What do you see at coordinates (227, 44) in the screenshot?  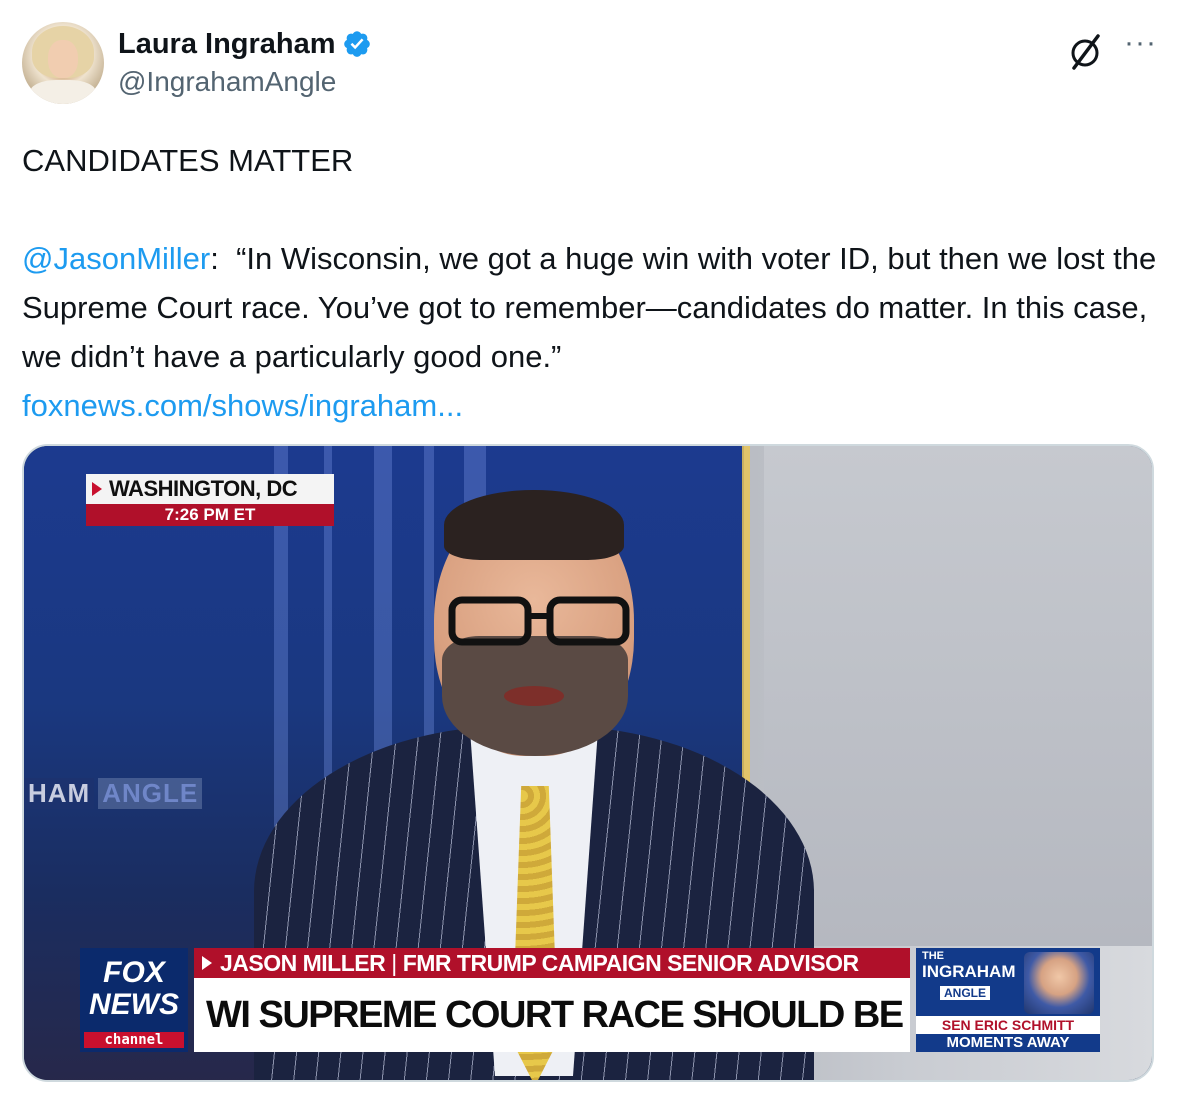 I see `author-name: Laura Ingraham` at bounding box center [227, 44].